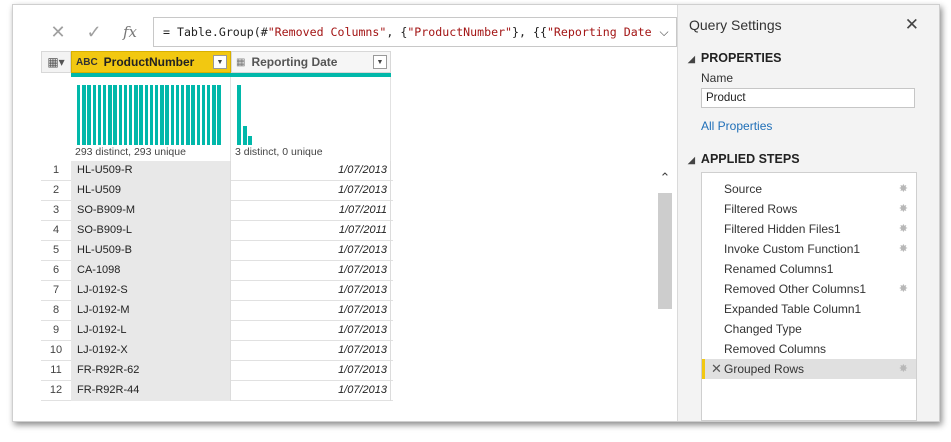 The height and width of the screenshot is (442, 951). I want to click on query-name-input: Product, so click(808, 98).